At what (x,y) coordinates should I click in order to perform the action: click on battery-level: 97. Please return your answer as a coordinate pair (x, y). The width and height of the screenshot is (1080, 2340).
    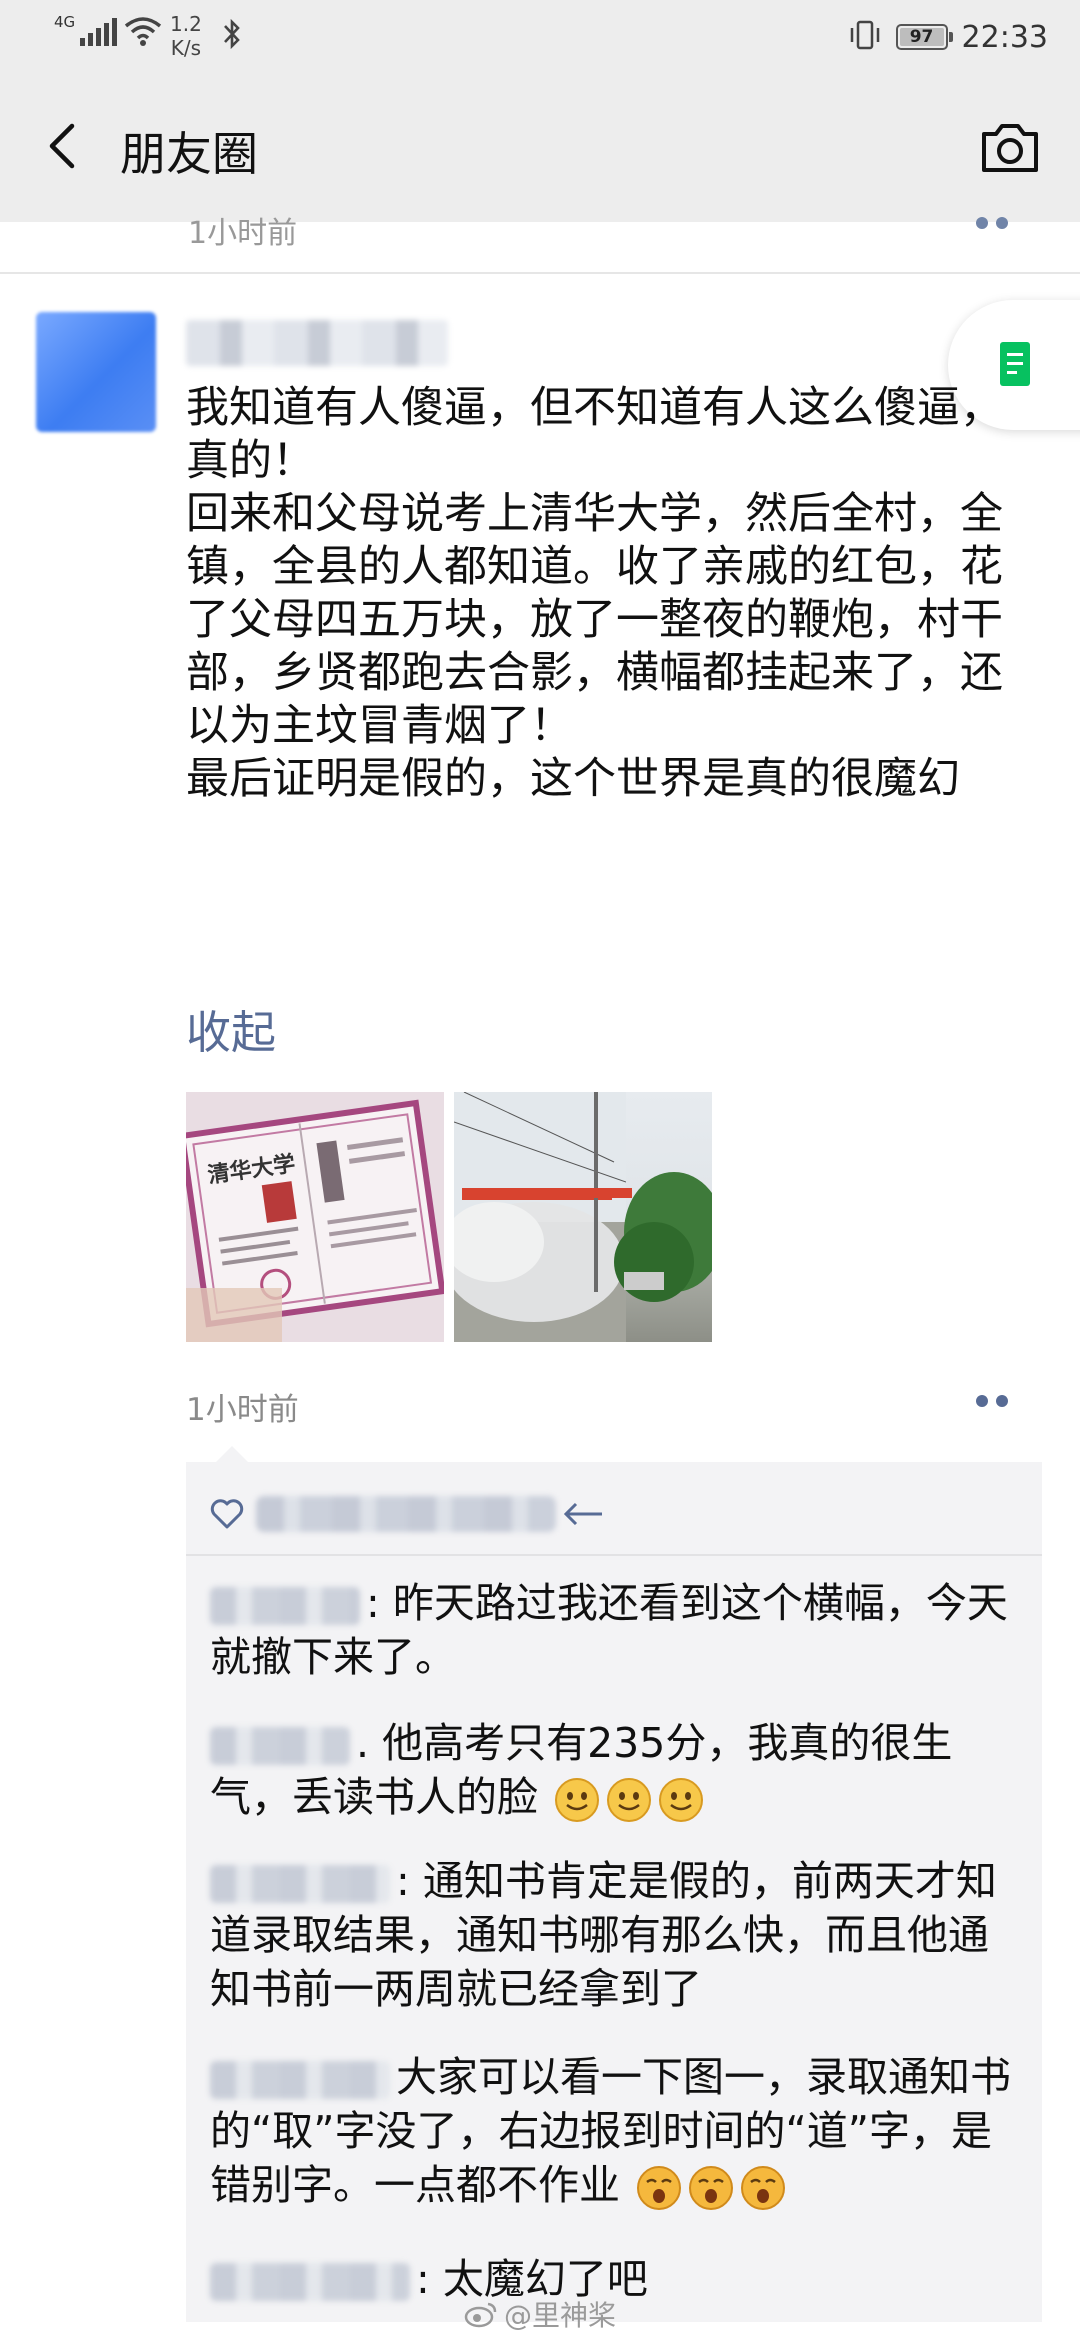
    Looking at the image, I should click on (921, 37).